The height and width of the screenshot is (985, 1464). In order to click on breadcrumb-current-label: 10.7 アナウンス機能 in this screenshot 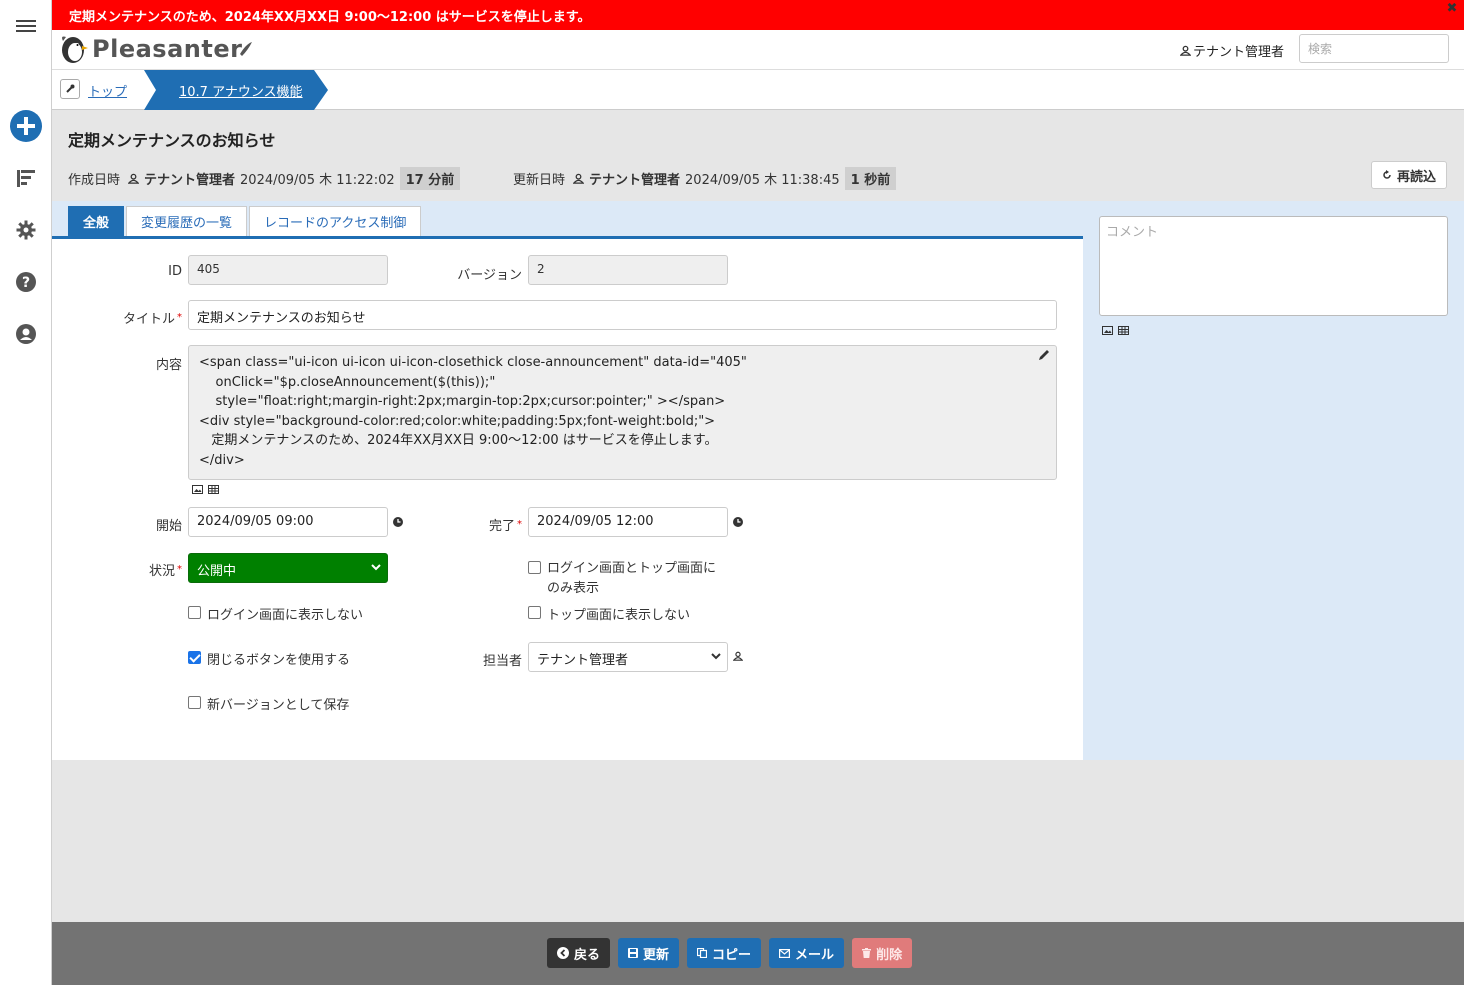, I will do `click(241, 90)`.